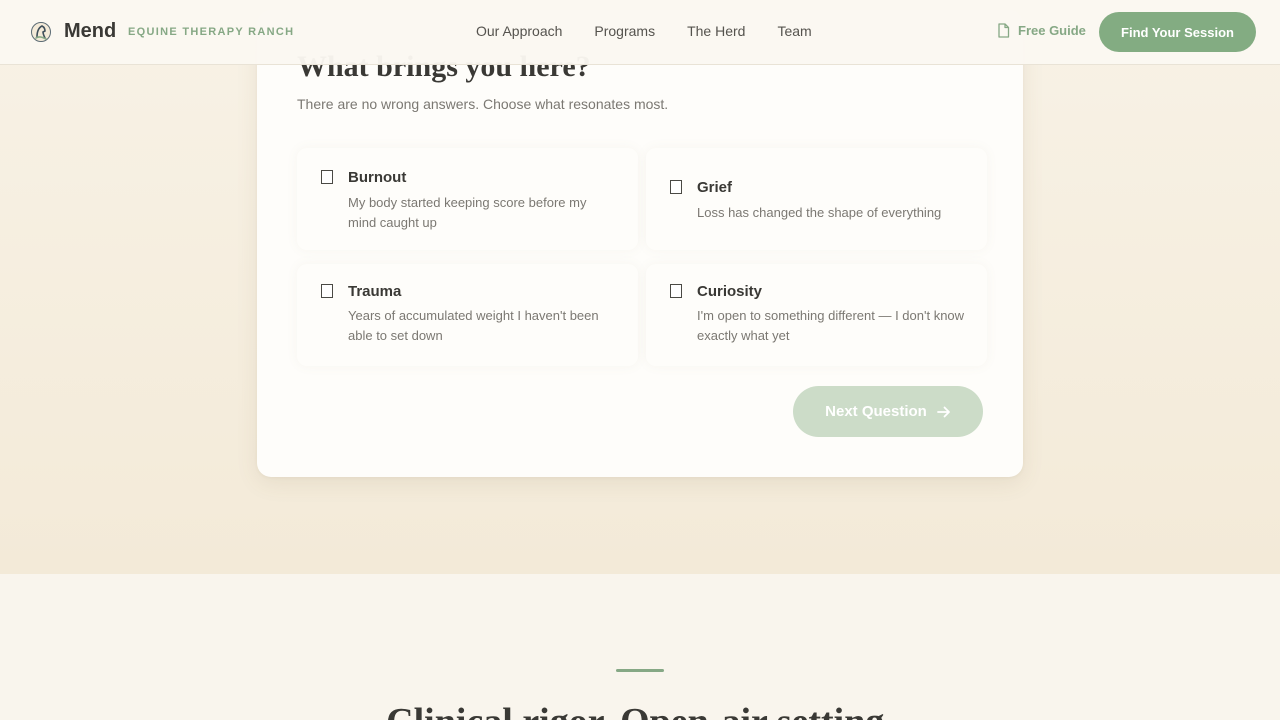 The image size is (1280, 720). I want to click on free-guide-link: Free Guide, so click(1041, 30).